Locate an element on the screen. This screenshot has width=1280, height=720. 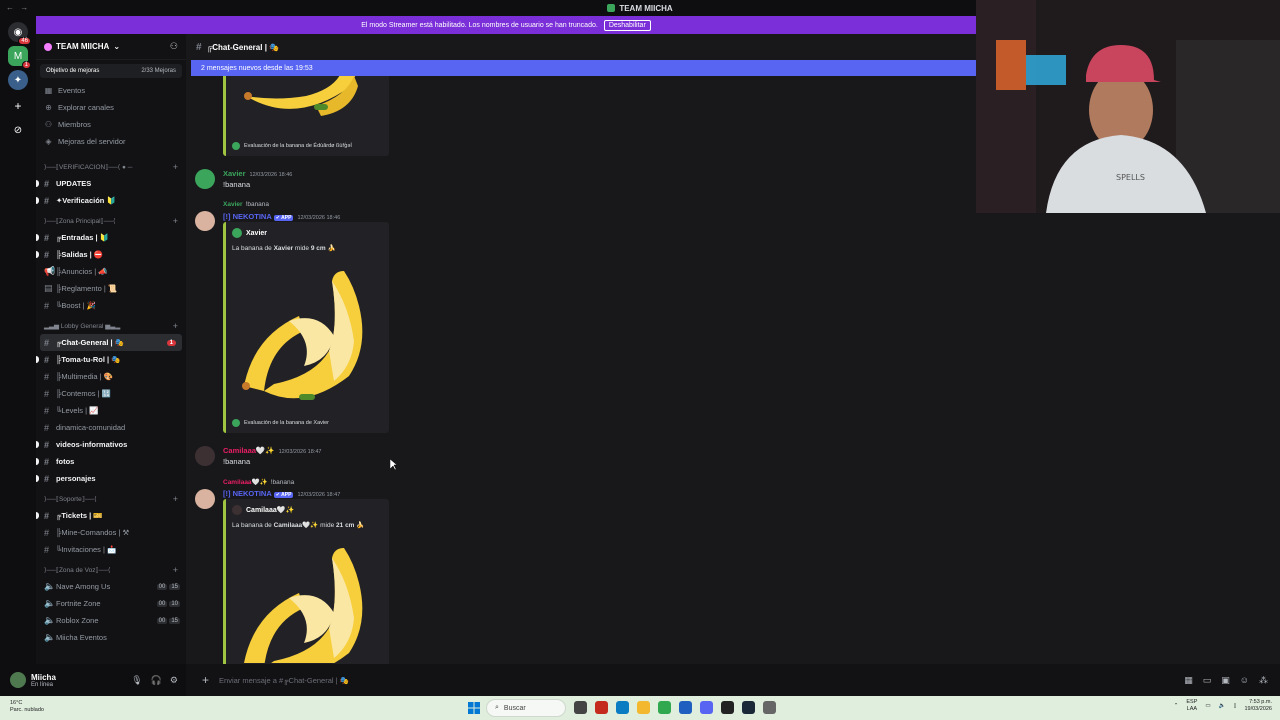
svg-text: SPELLS is located at coordinates (1130, 177).